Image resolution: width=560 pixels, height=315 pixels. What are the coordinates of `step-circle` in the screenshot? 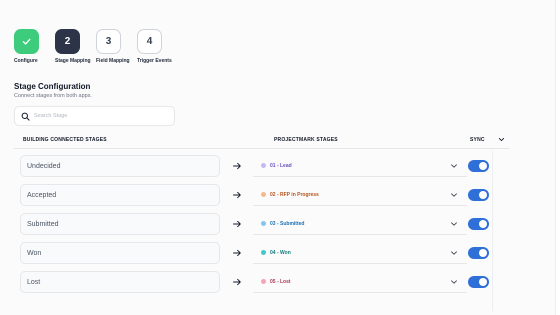 It's located at (26, 41).